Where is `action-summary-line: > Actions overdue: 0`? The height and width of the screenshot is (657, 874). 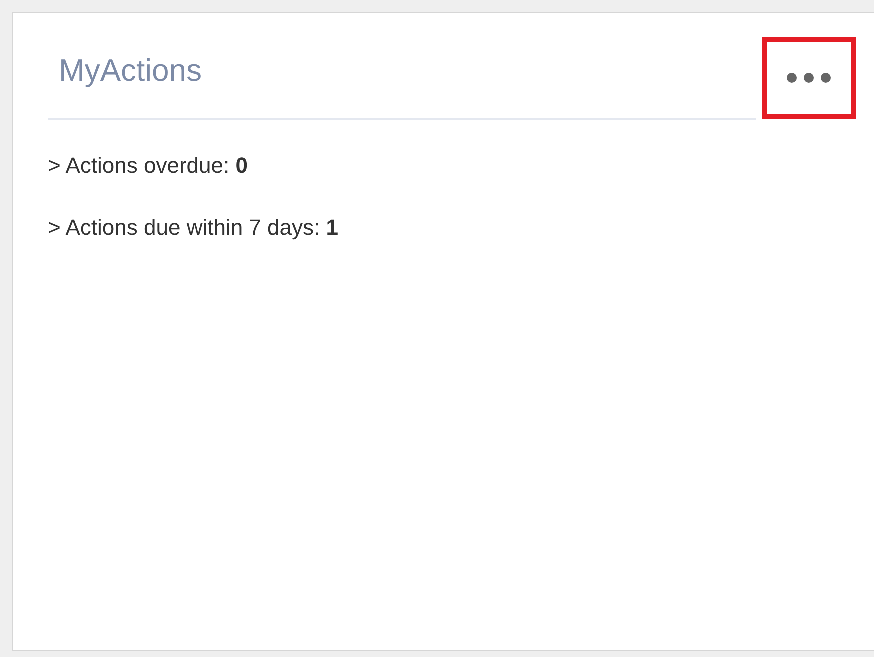 action-summary-line: > Actions overdue: 0 is located at coordinates (148, 166).